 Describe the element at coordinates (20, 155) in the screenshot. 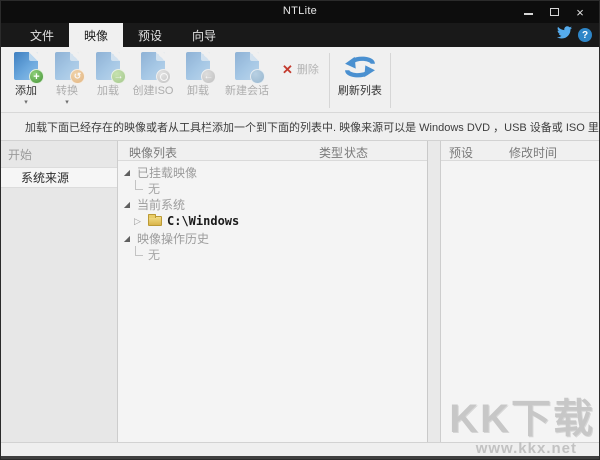

I see `sidebar-header-start: 开始` at that location.